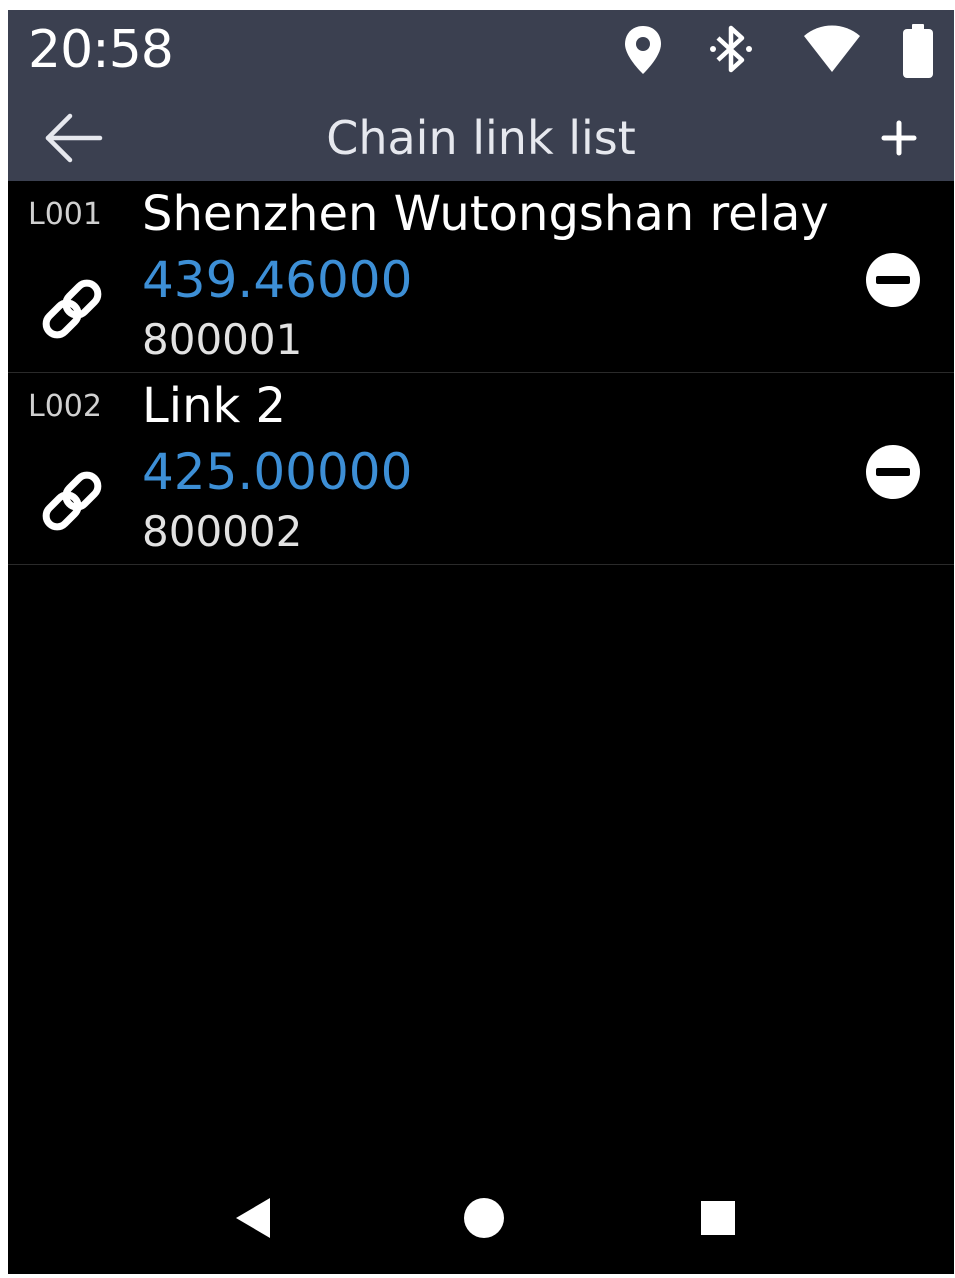 This screenshot has height=1278, width=955. What do you see at coordinates (101, 50) in the screenshot?
I see `status-time: 20:58` at bounding box center [101, 50].